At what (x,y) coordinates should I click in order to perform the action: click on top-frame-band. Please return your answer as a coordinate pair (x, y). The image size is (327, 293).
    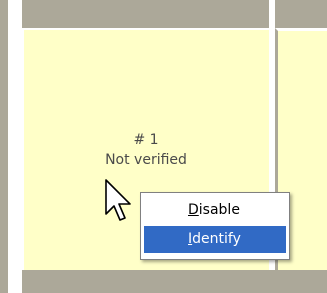
    Looking at the image, I should click on (145, 14).